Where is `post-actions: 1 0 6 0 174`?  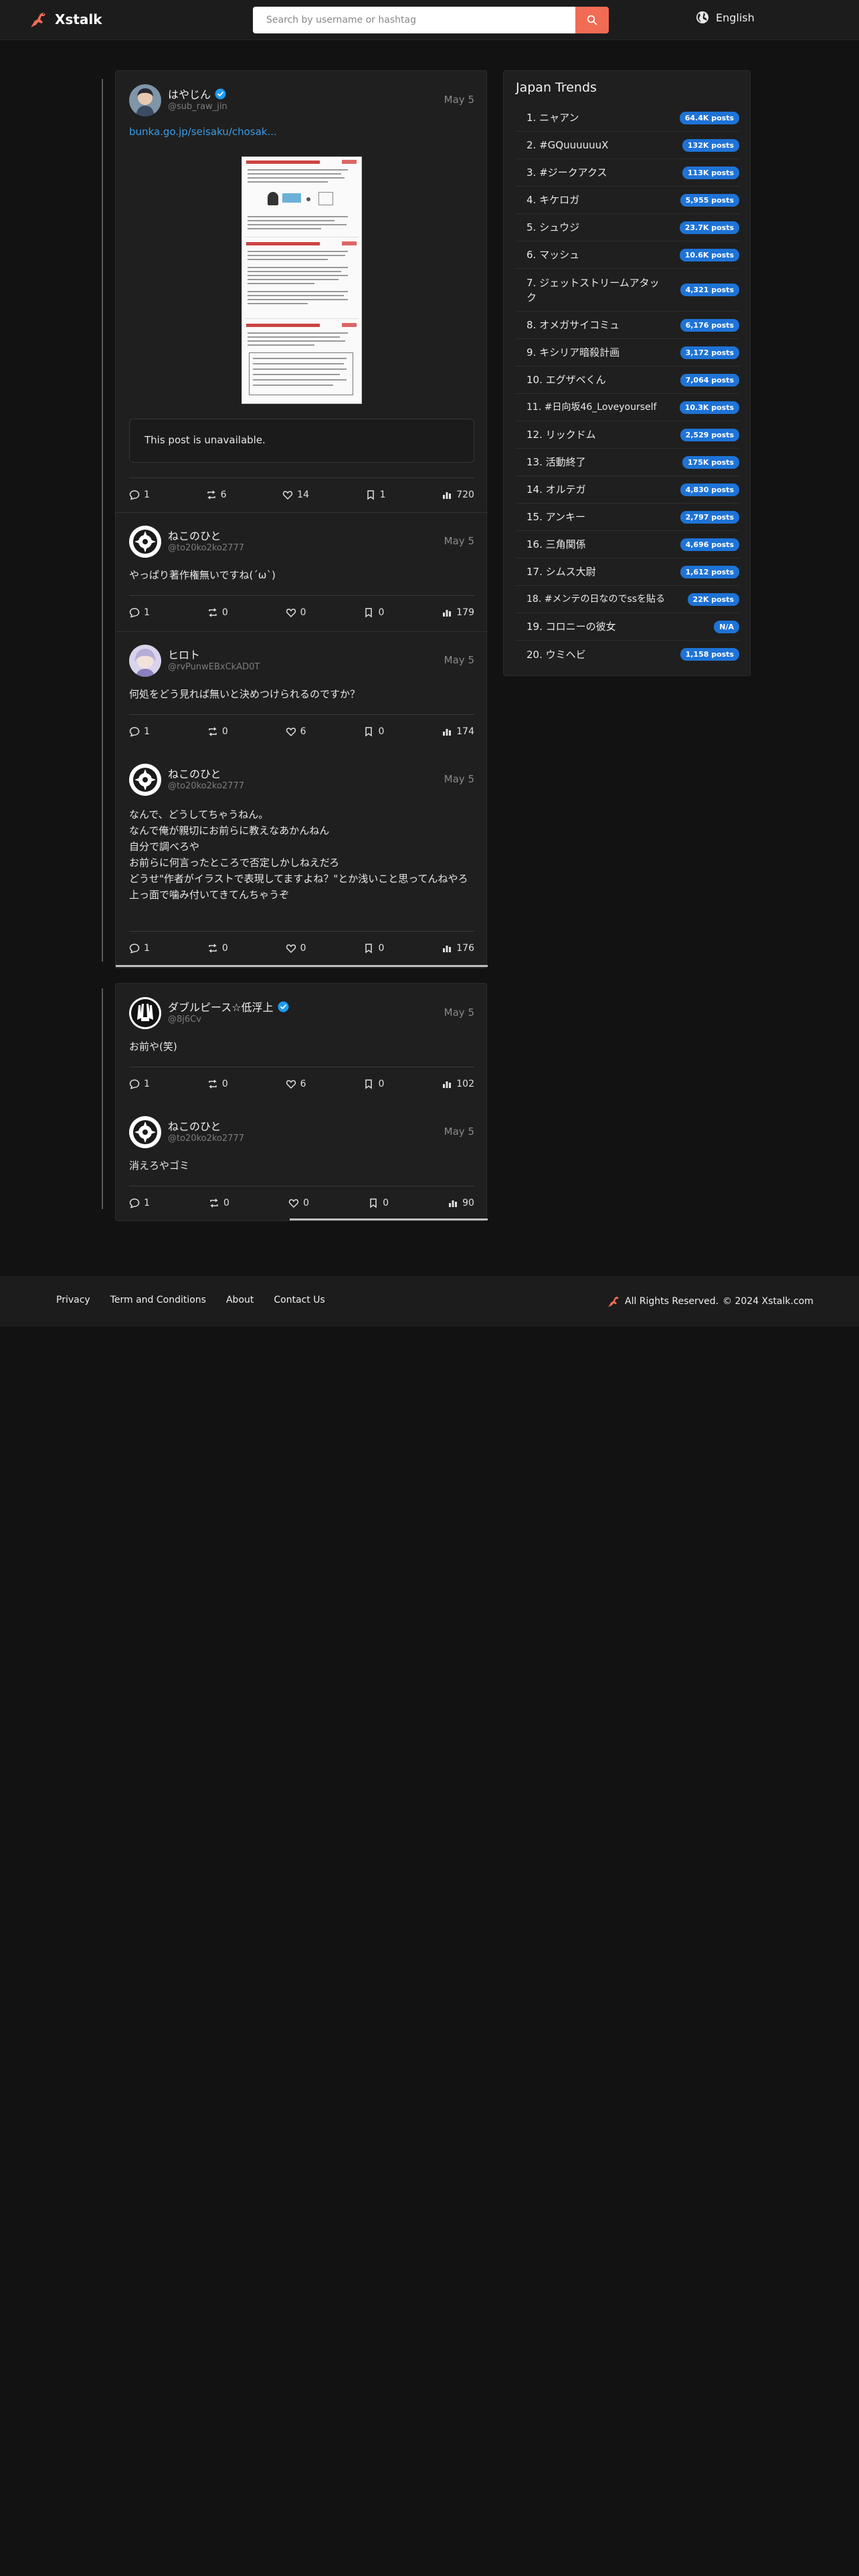 post-actions: 1 0 6 0 174 is located at coordinates (301, 732).